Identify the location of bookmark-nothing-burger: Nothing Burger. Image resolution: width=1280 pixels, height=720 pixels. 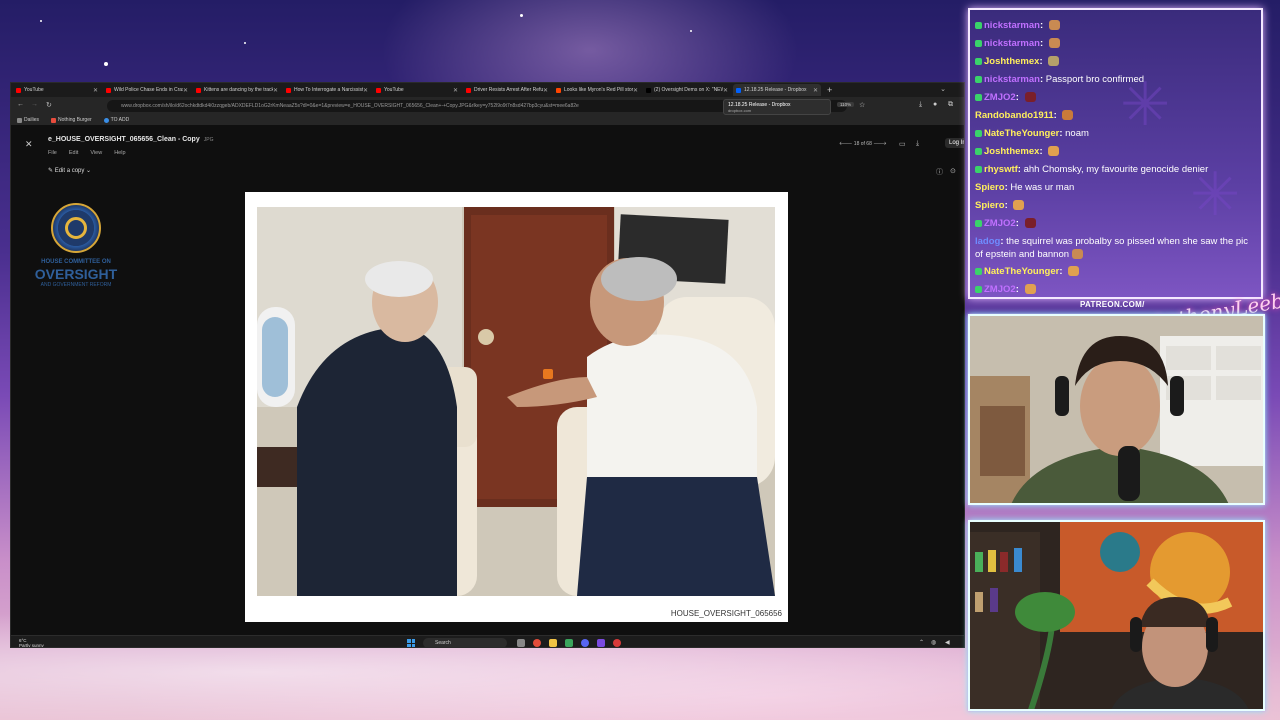
(71, 120).